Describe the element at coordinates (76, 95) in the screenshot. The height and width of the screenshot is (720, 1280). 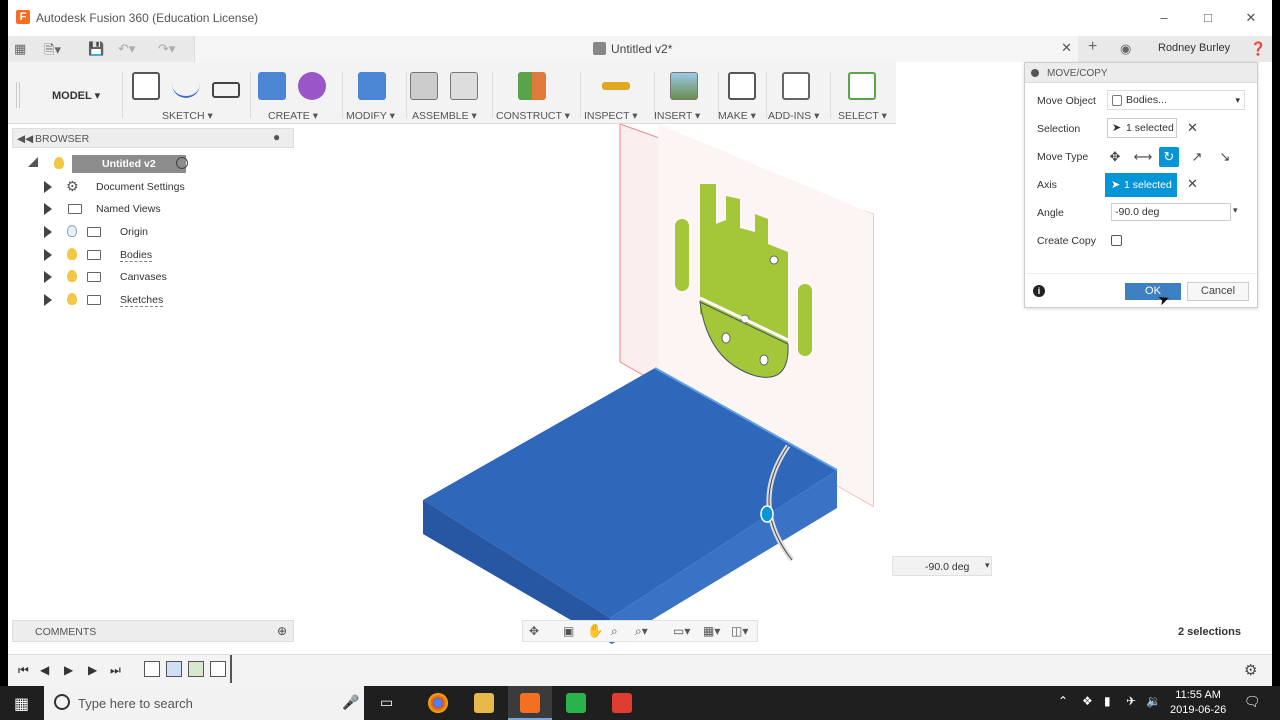
I see `workspace-switcher: MODEL ▾` at that location.